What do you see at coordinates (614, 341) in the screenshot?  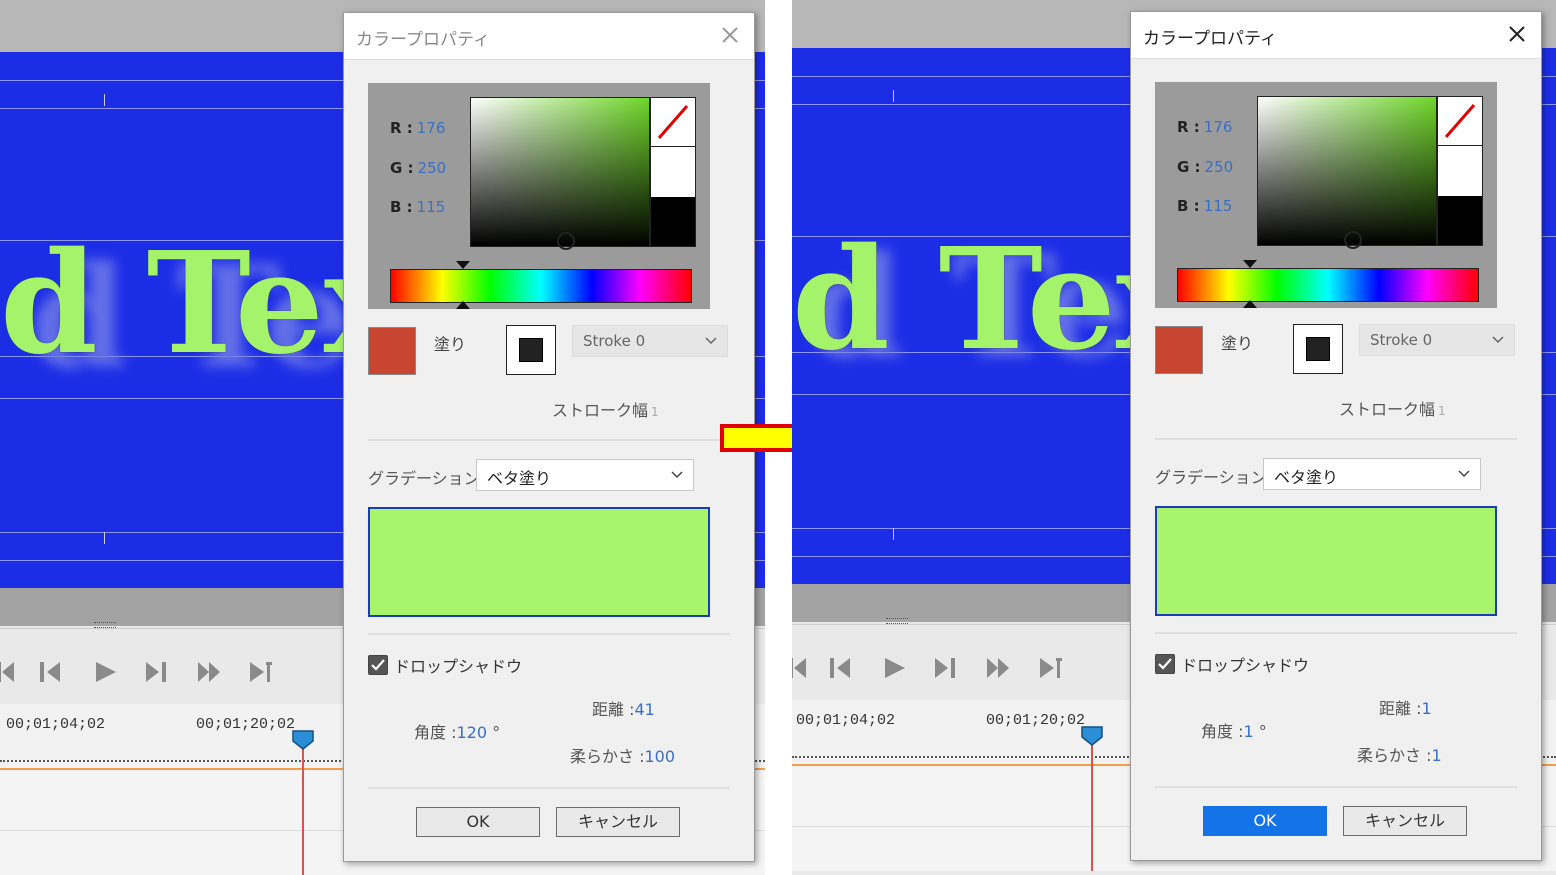 I see `stroke-select-value: Stroke 0` at bounding box center [614, 341].